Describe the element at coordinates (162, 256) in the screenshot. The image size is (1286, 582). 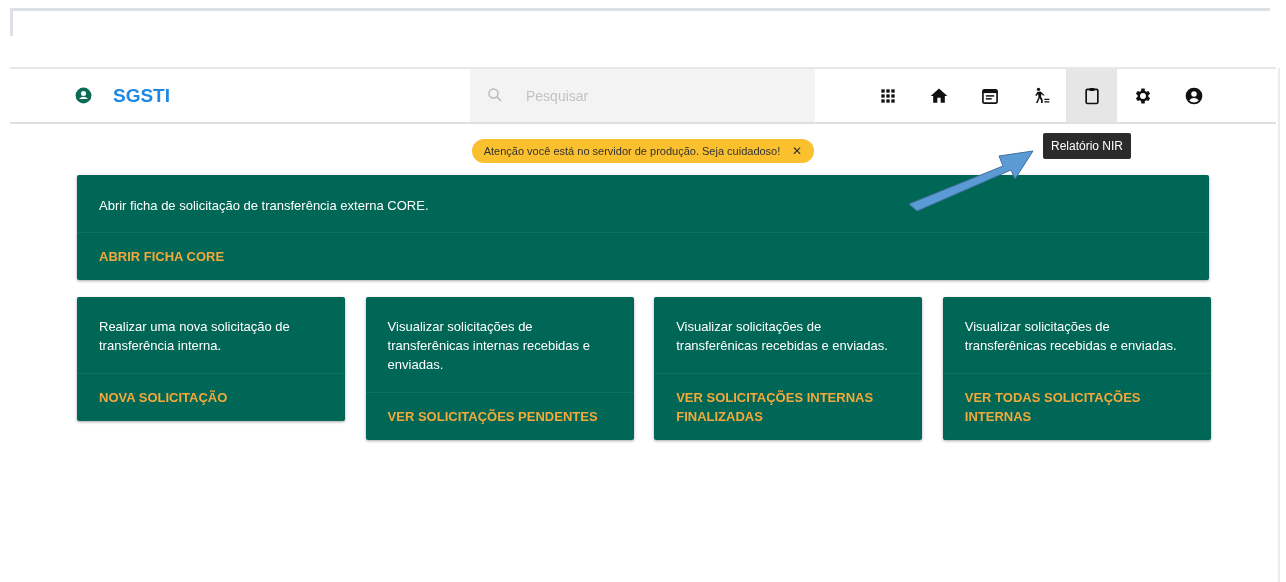
I see `card-link: ABRIR FICHA CORE` at that location.